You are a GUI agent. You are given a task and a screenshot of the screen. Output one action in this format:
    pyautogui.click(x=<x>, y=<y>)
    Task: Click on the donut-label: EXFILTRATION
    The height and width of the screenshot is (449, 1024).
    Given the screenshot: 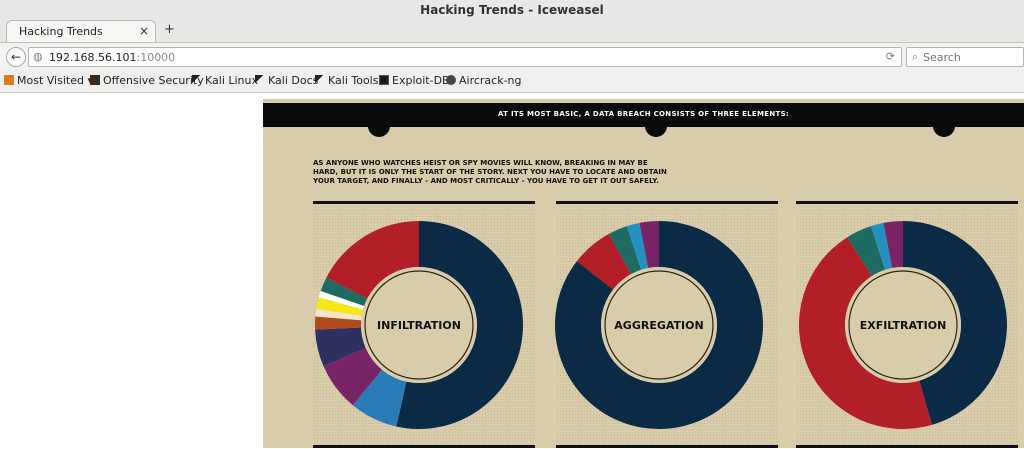 What is the action you would take?
    pyautogui.click(x=903, y=325)
    